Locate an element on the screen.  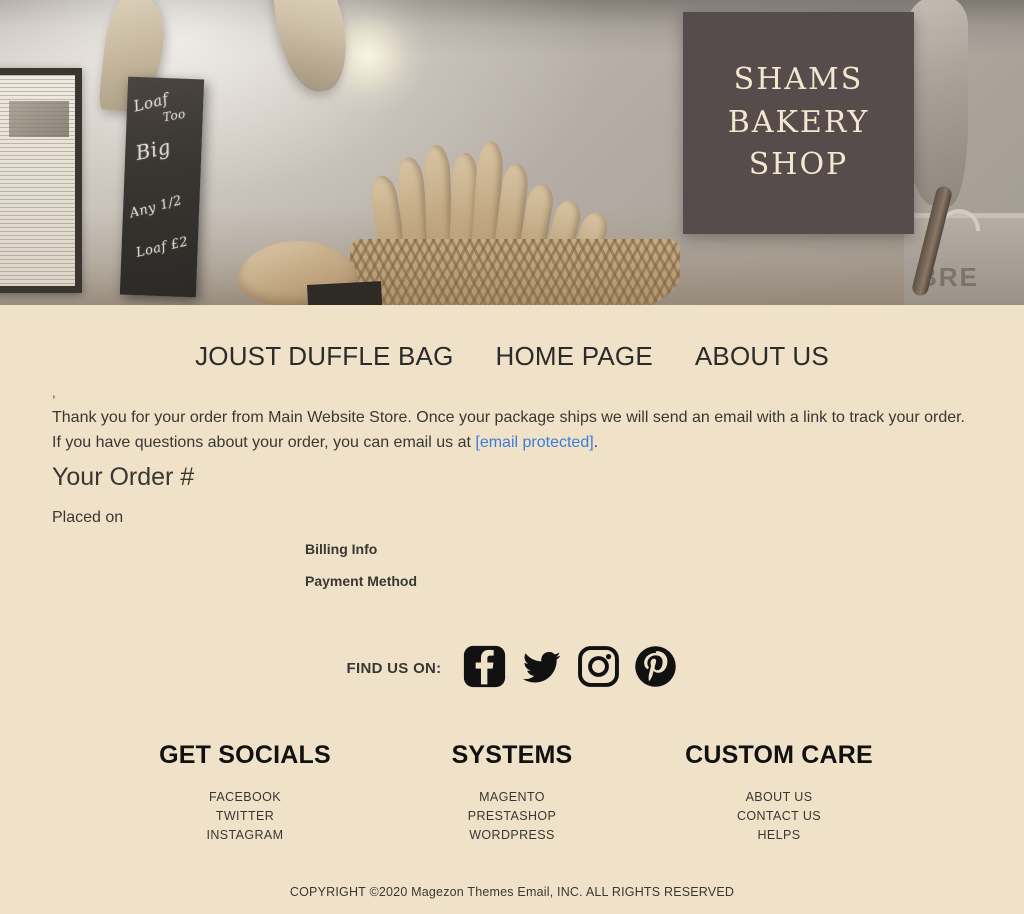
footer-column-get-socials: GET SOCIALS FACEBOOK TWITTER INSTAGRAM is located at coordinates (245, 793).